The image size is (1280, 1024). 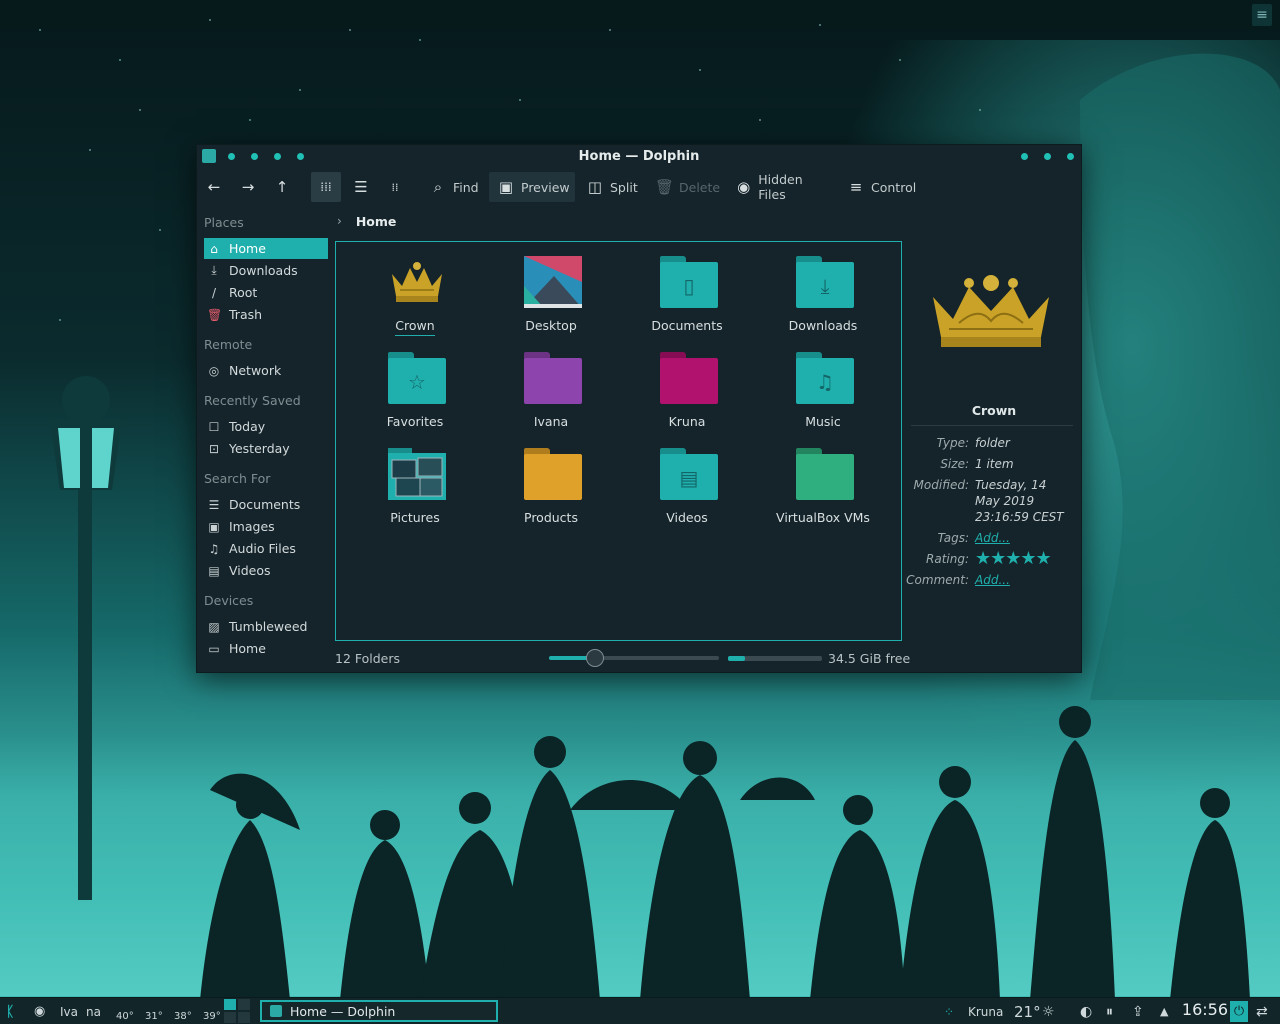 I want to click on places-item-search-images: ▣ Images, so click(x=266, y=526).